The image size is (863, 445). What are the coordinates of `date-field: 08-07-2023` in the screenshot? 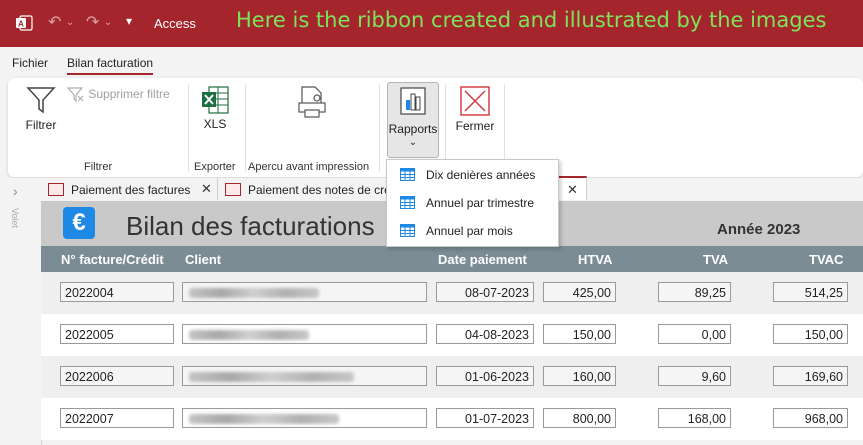 It's located at (485, 292).